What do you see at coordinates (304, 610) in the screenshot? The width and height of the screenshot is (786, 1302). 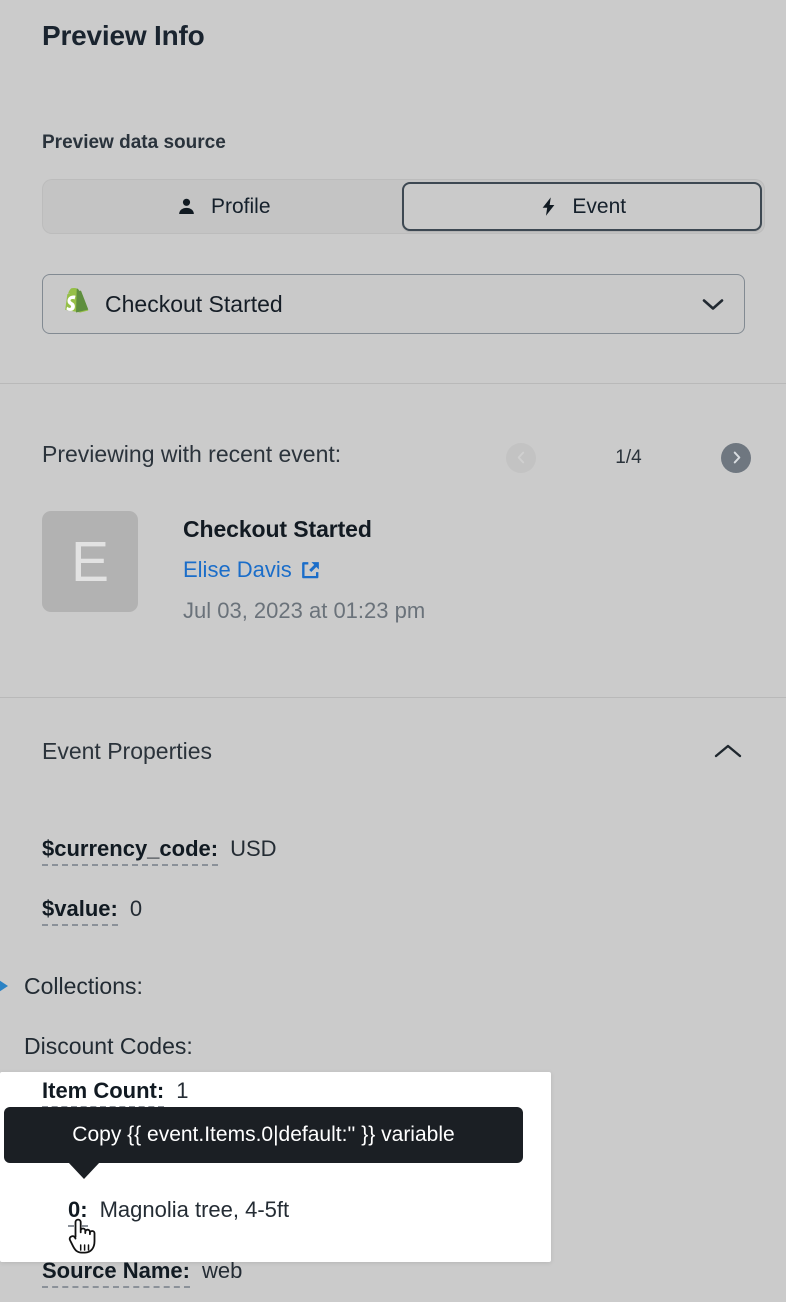 I see `recent-event-timestamp: Jul 03, 2023 at 01:23 pm` at bounding box center [304, 610].